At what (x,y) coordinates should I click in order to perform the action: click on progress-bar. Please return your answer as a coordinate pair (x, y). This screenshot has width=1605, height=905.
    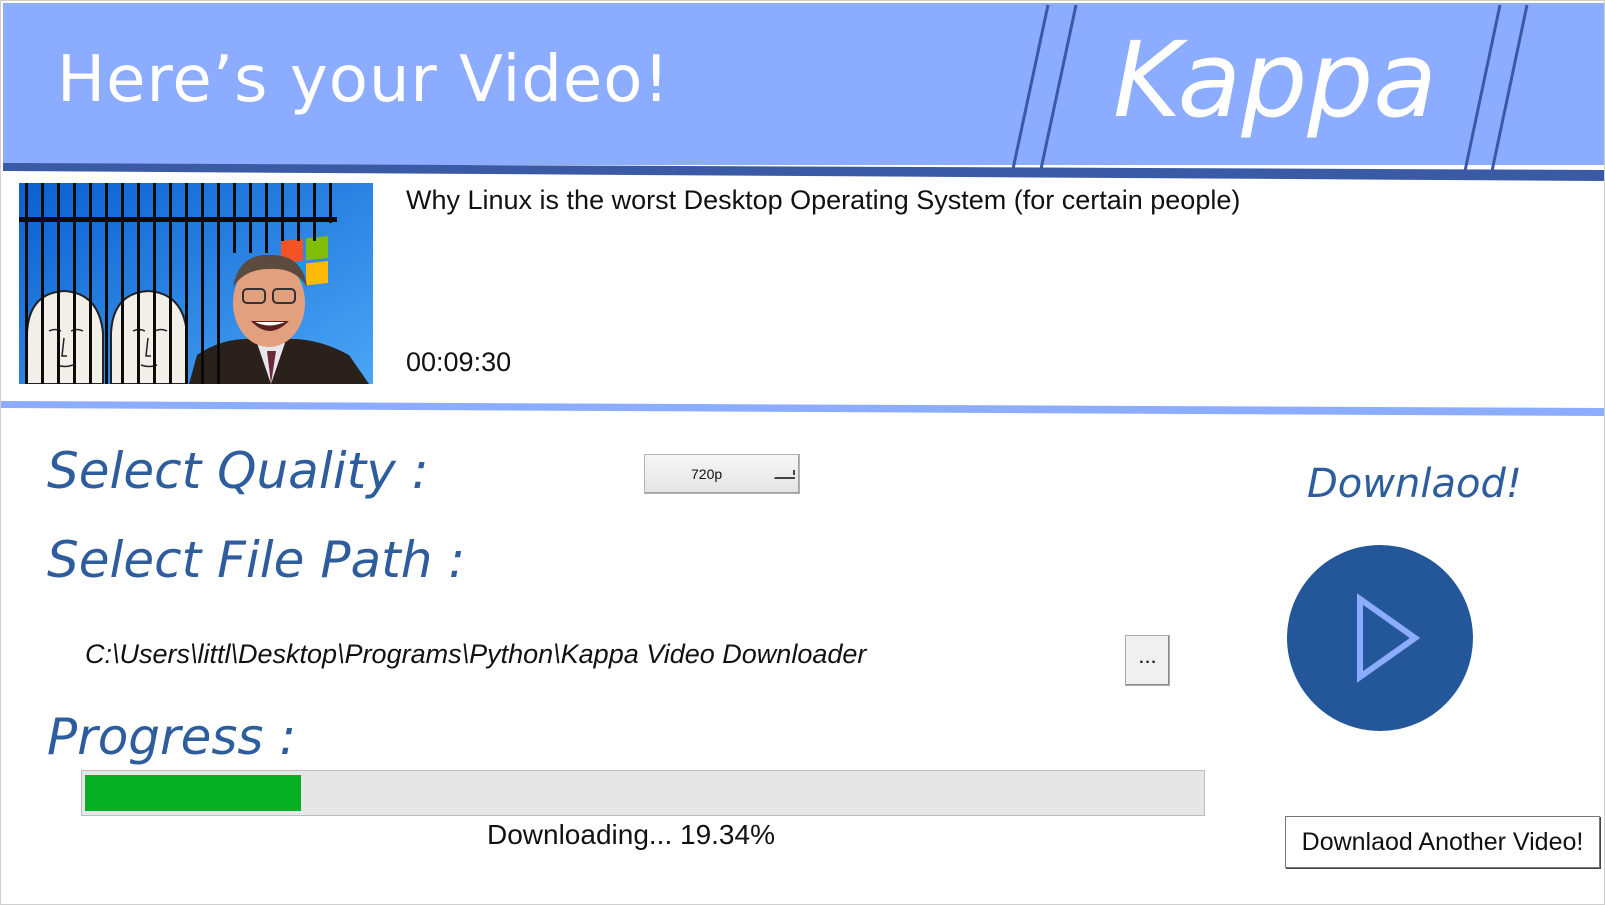
    Looking at the image, I should click on (643, 793).